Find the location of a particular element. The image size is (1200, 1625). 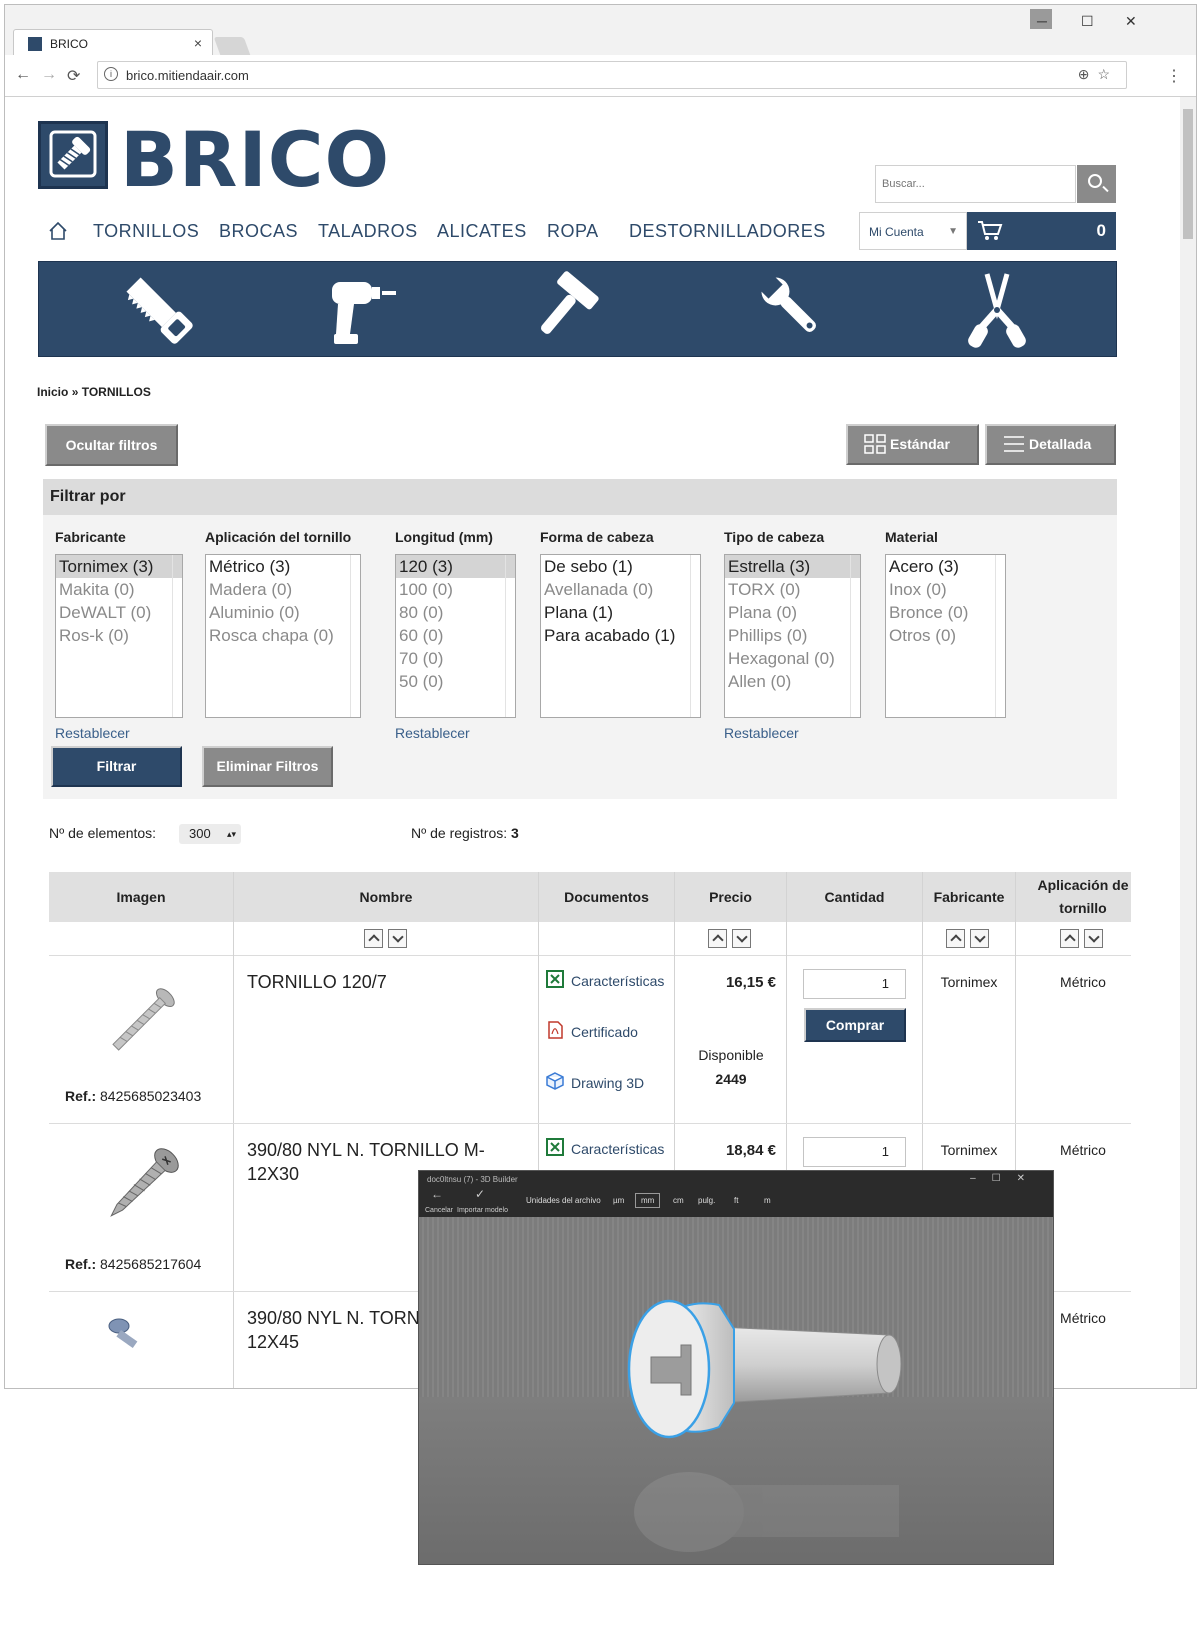

hide-filters-button: Ocultar filtros is located at coordinates (111, 445).